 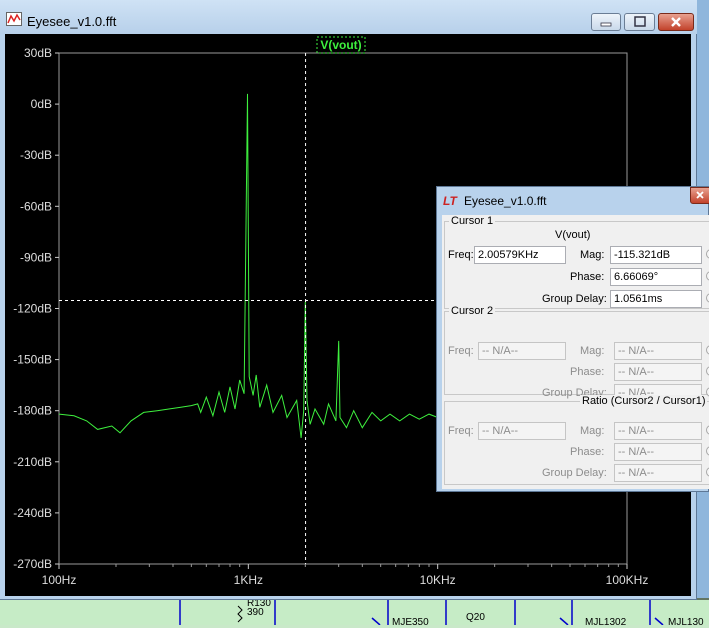 What do you see at coordinates (36, 155) in the screenshot?
I see `y-tick-label: -30dB` at bounding box center [36, 155].